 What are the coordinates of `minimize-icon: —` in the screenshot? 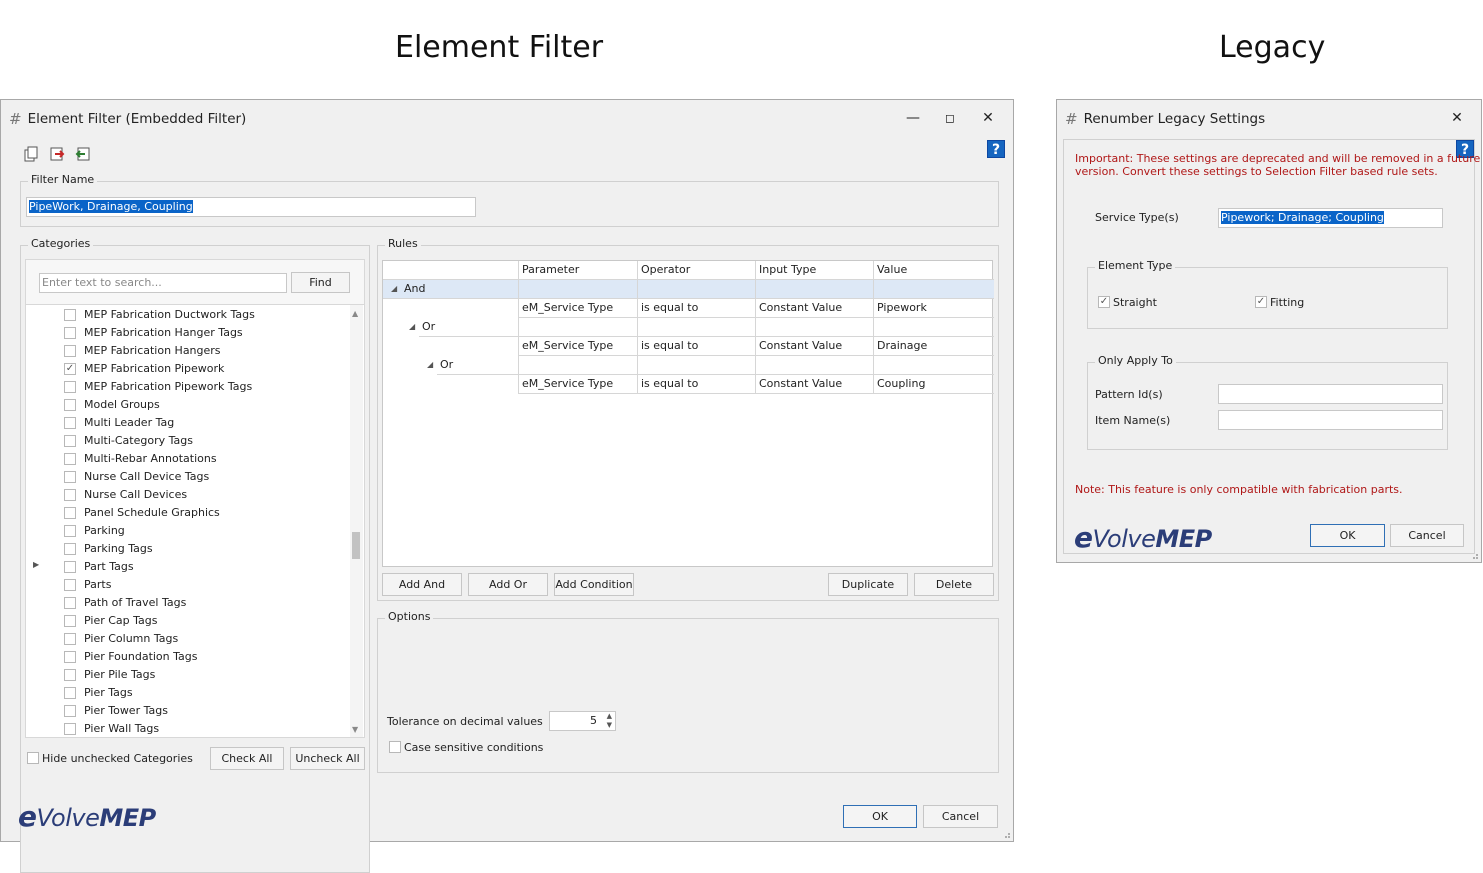 It's located at (913, 118).